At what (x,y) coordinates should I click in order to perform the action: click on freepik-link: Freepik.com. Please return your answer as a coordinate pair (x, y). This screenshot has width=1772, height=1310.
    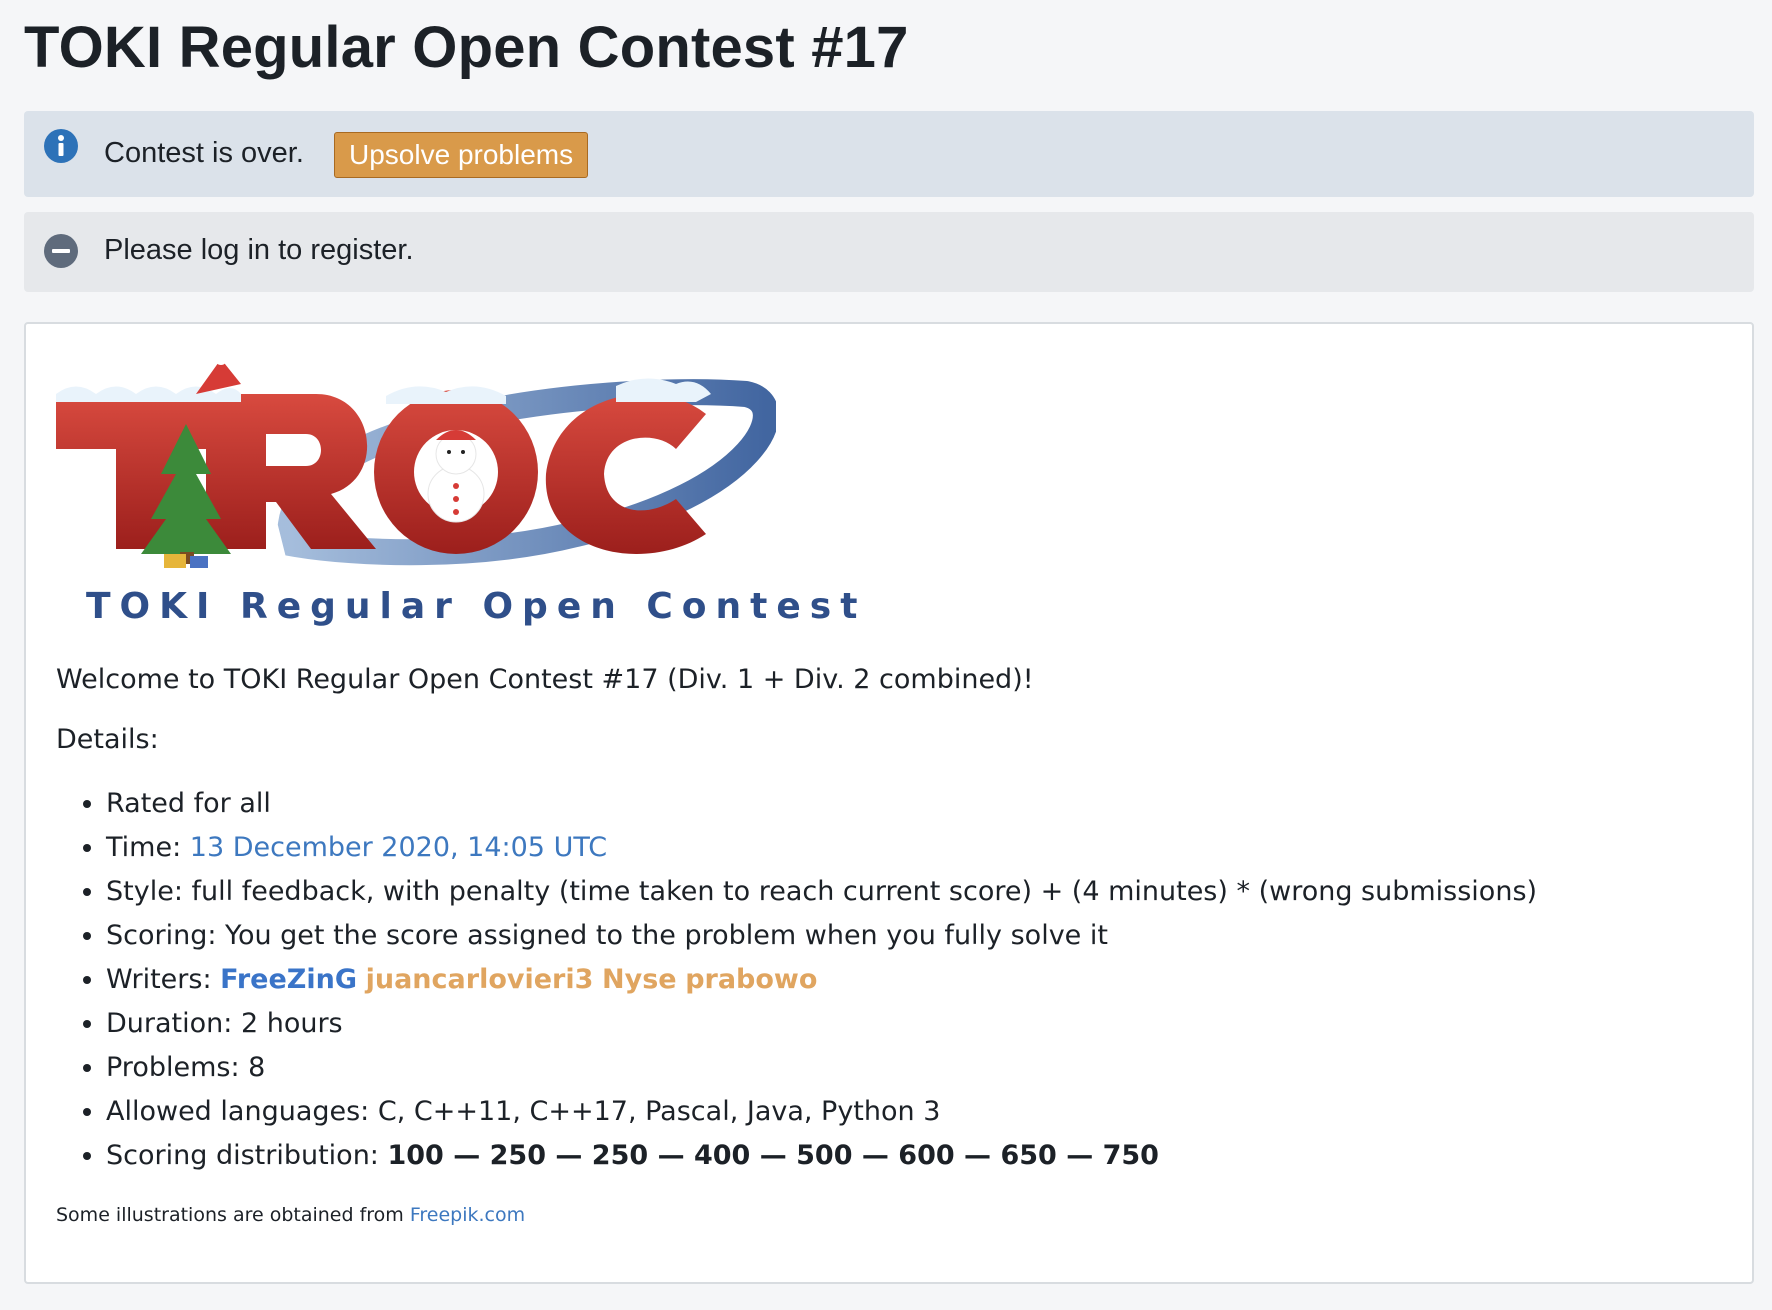
    Looking at the image, I should click on (467, 1215).